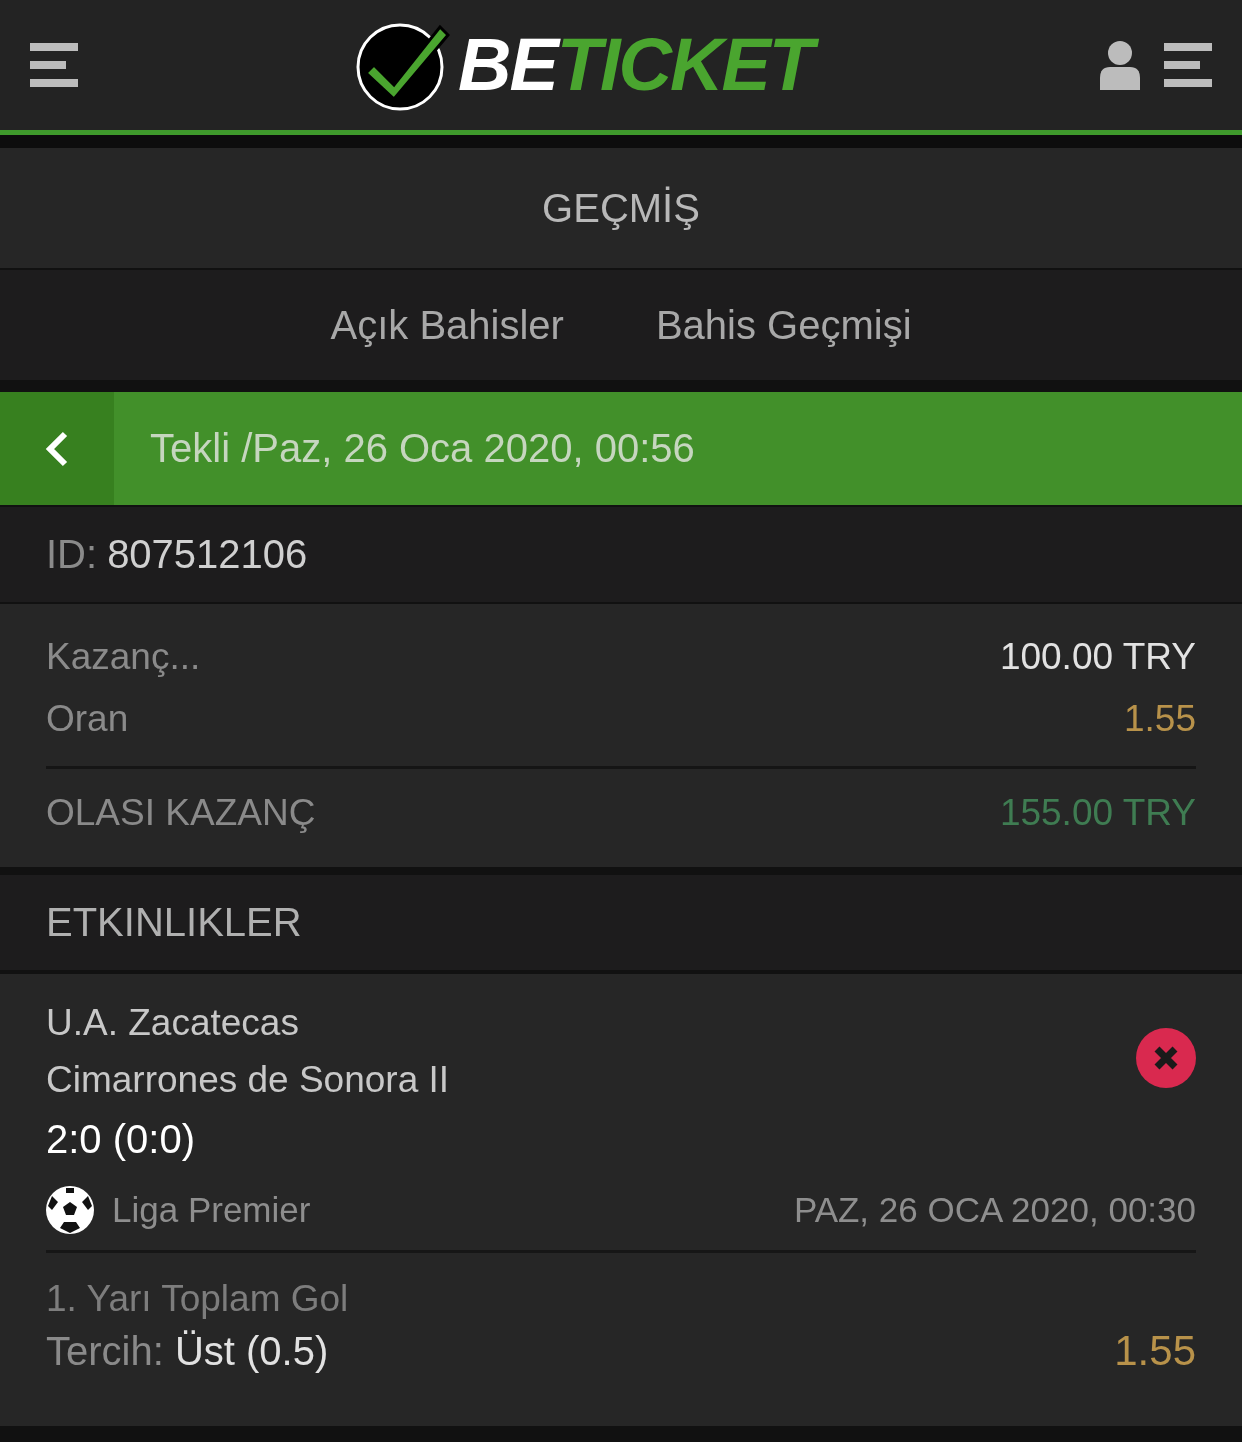  Describe the element at coordinates (207, 554) in the screenshot. I see `id-value: 807512106` at that location.